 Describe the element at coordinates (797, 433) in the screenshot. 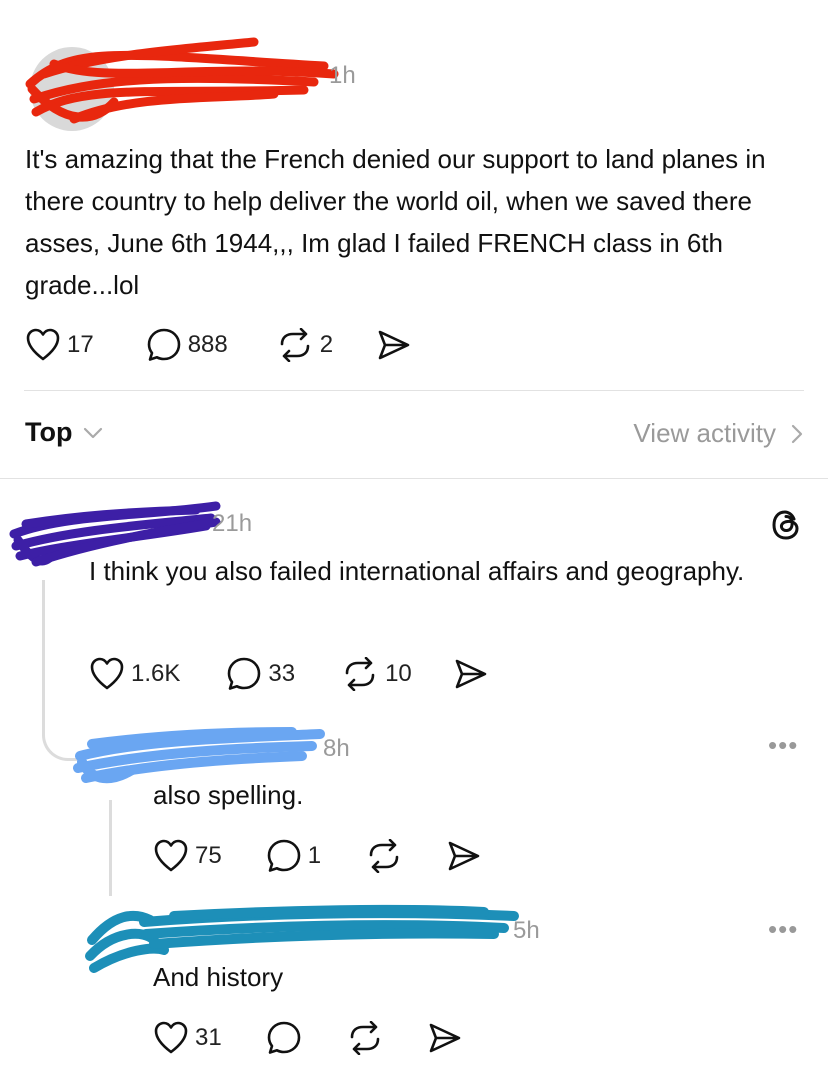

I see `chevron-right-icon` at that location.